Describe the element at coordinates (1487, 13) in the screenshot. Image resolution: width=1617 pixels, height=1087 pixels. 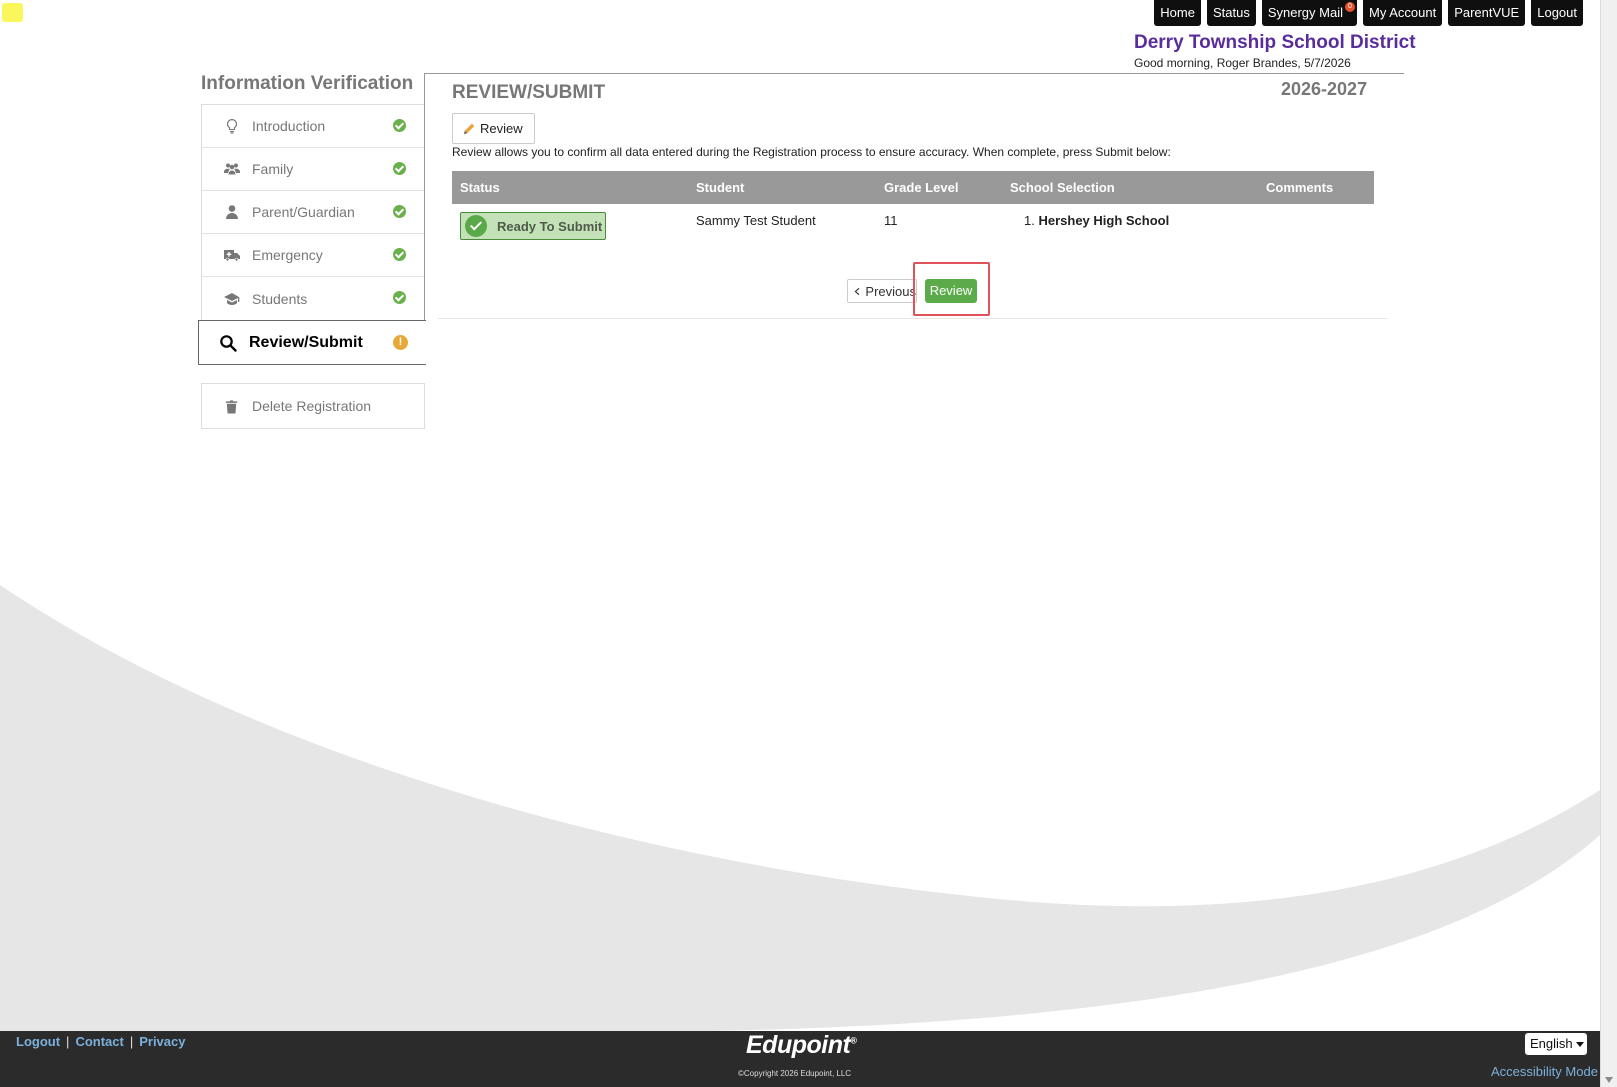
I see `nav-parentvue-button: ParentVUE` at that location.